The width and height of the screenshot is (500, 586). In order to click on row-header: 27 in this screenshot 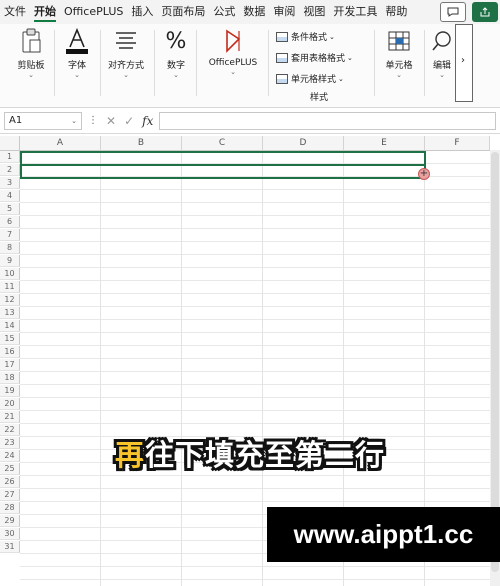, I will do `click(10, 495)`.